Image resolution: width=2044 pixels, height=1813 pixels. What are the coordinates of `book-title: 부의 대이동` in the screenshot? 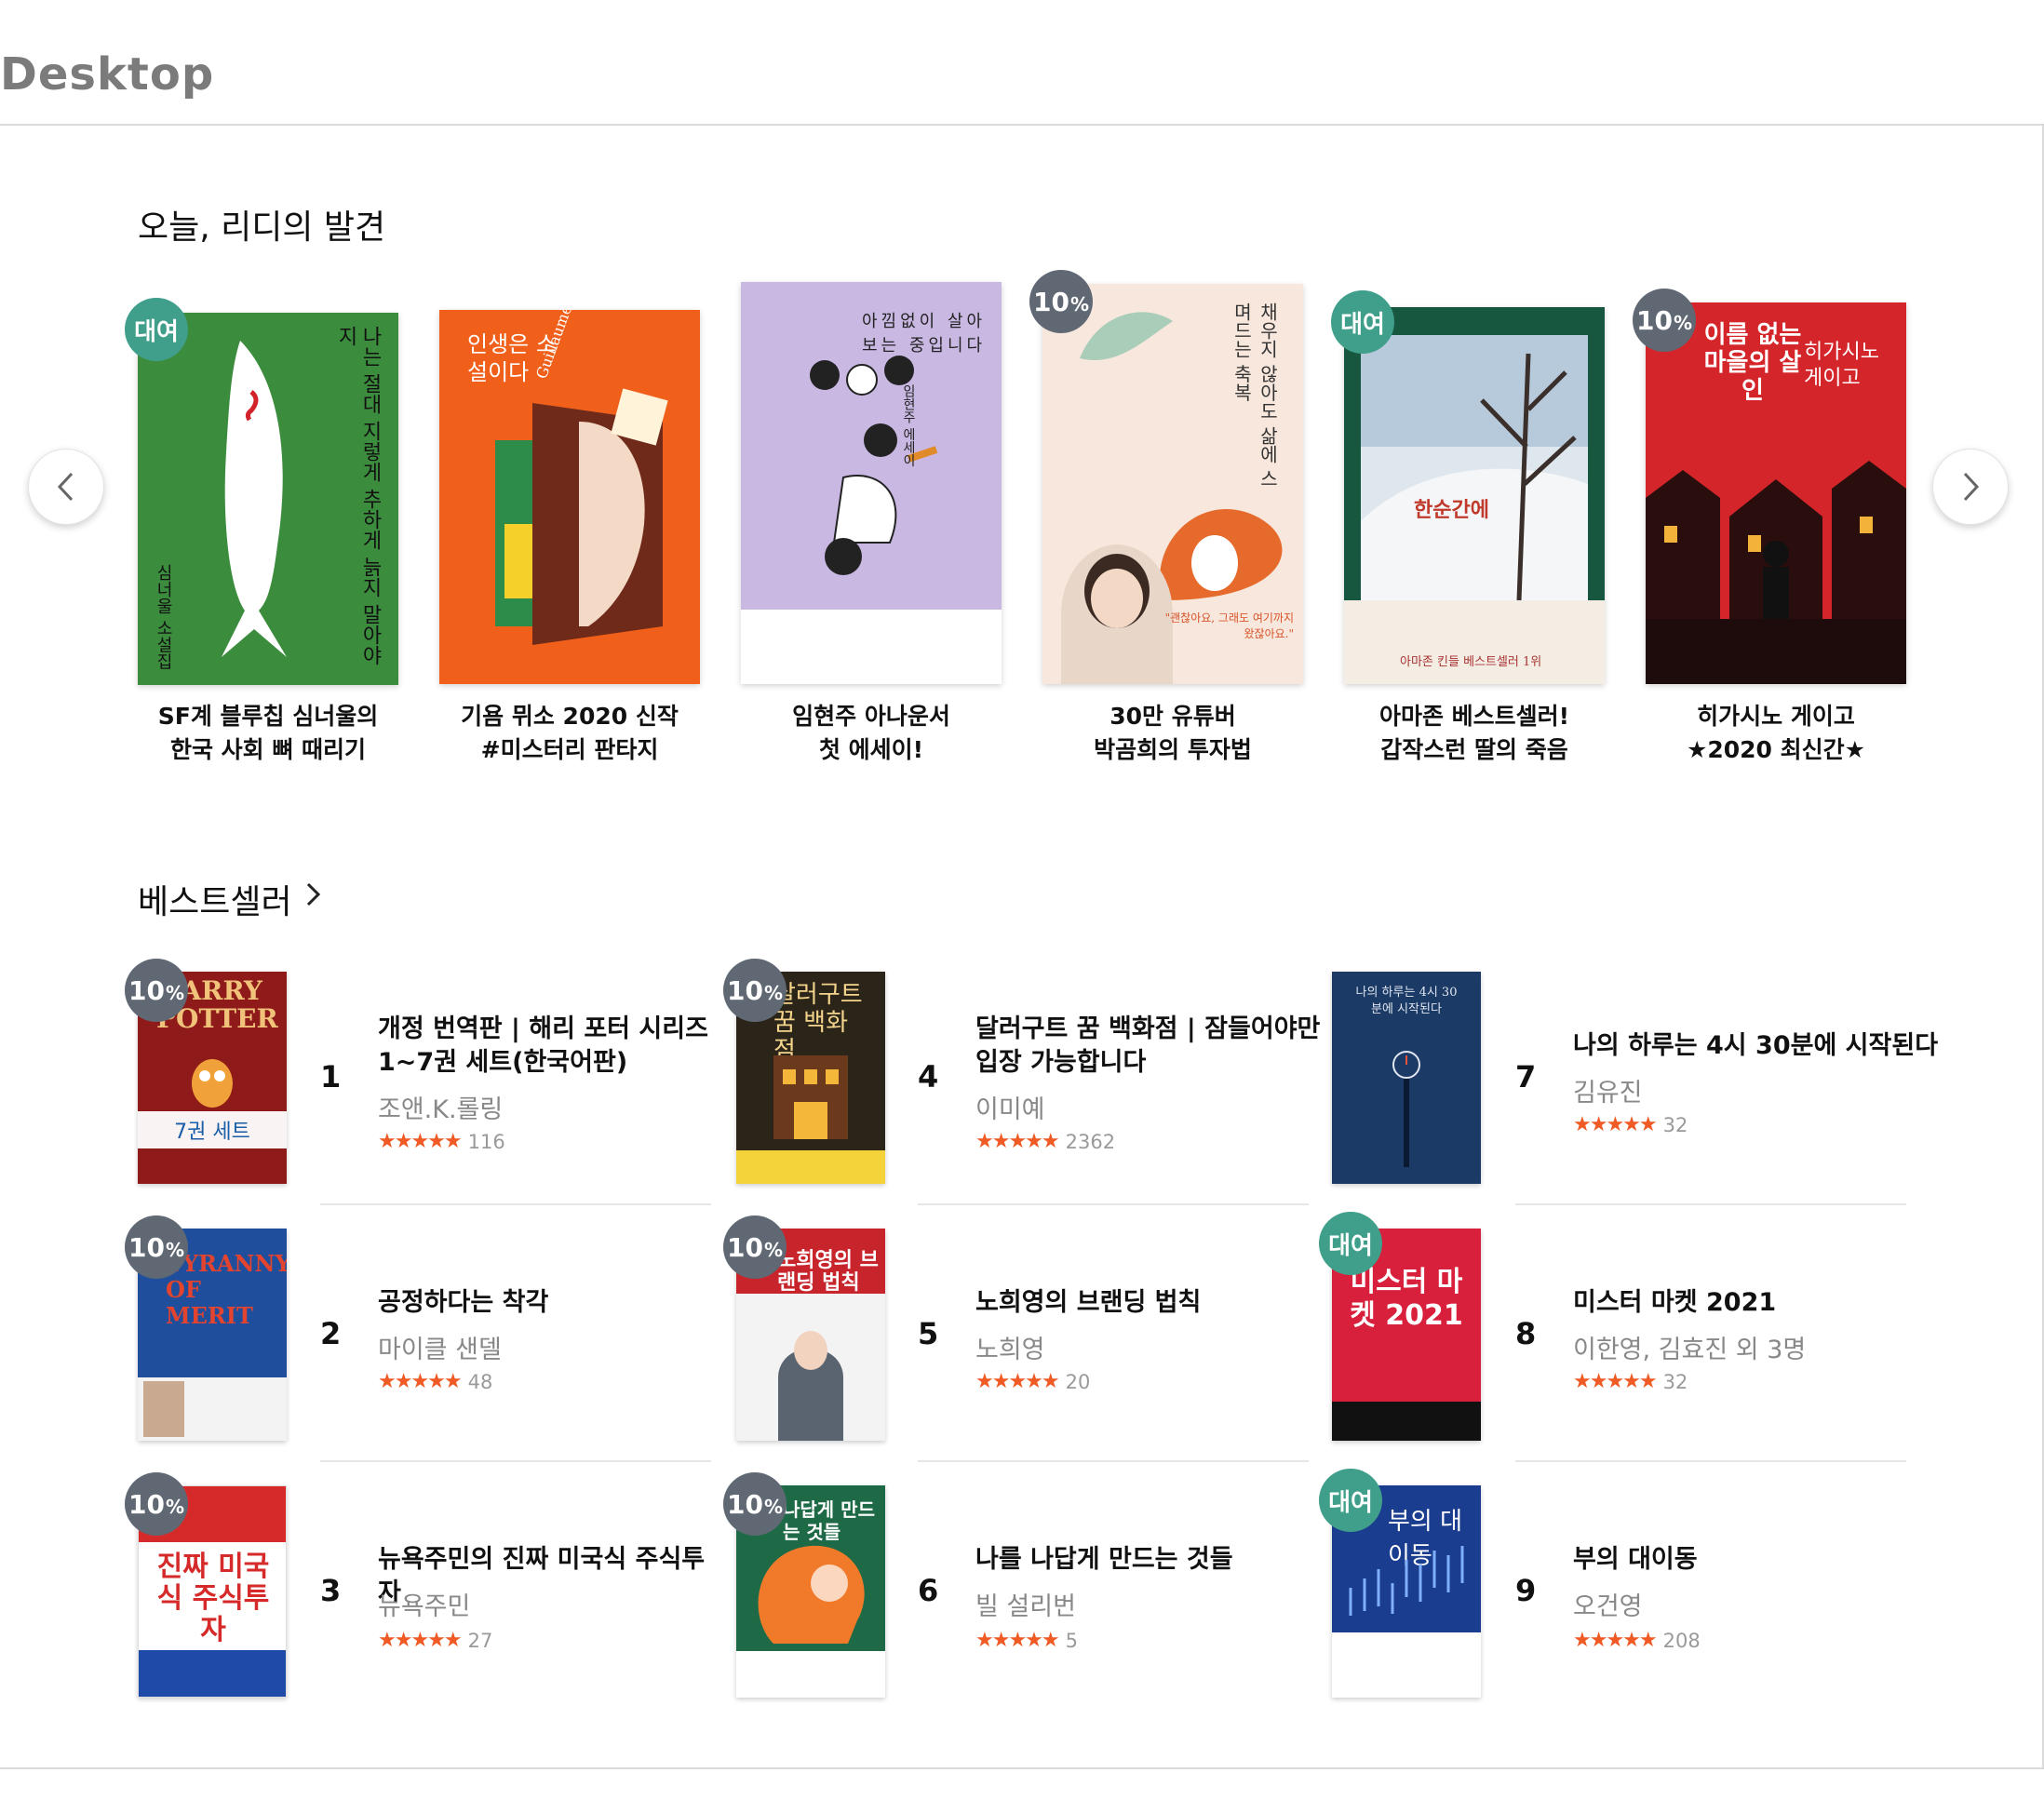 It's located at (1740, 1560).